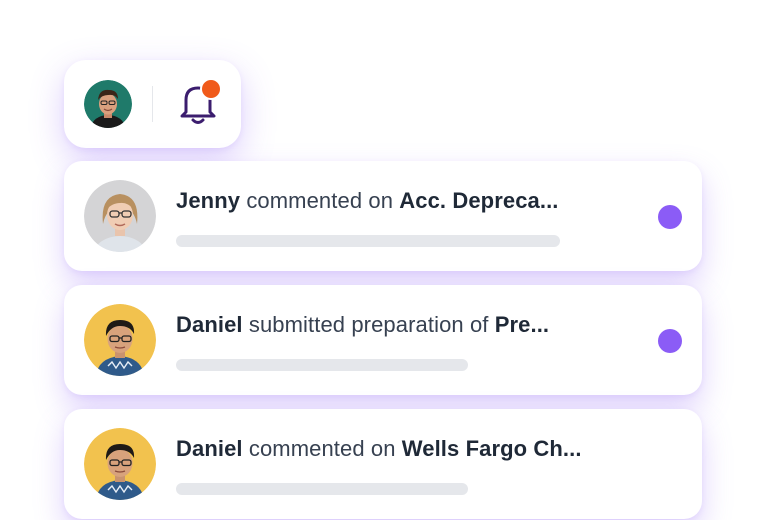 This screenshot has height=520, width=768. Describe the element at coordinates (120, 216) in the screenshot. I see `jenny-avatar` at that location.